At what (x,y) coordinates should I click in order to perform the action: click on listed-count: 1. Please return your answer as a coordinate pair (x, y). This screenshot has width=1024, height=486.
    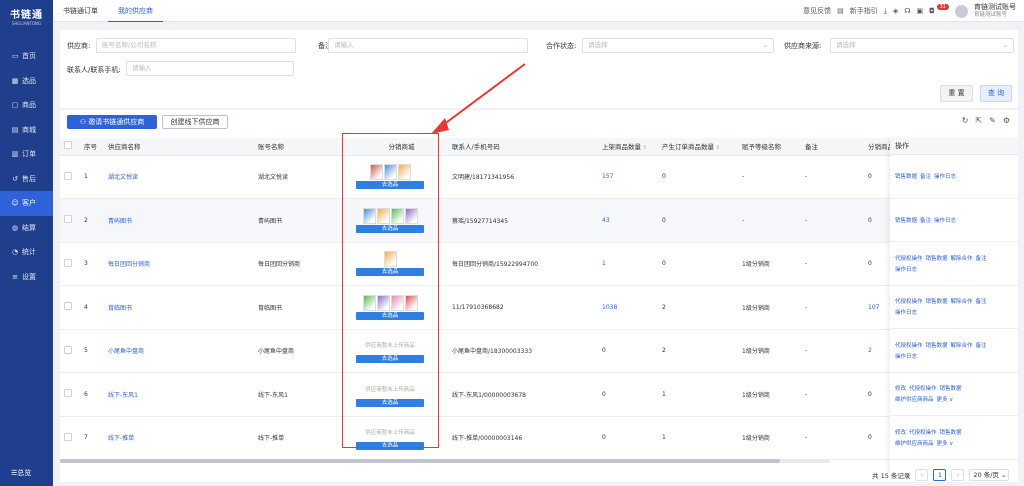
    Looking at the image, I should click on (628, 264).